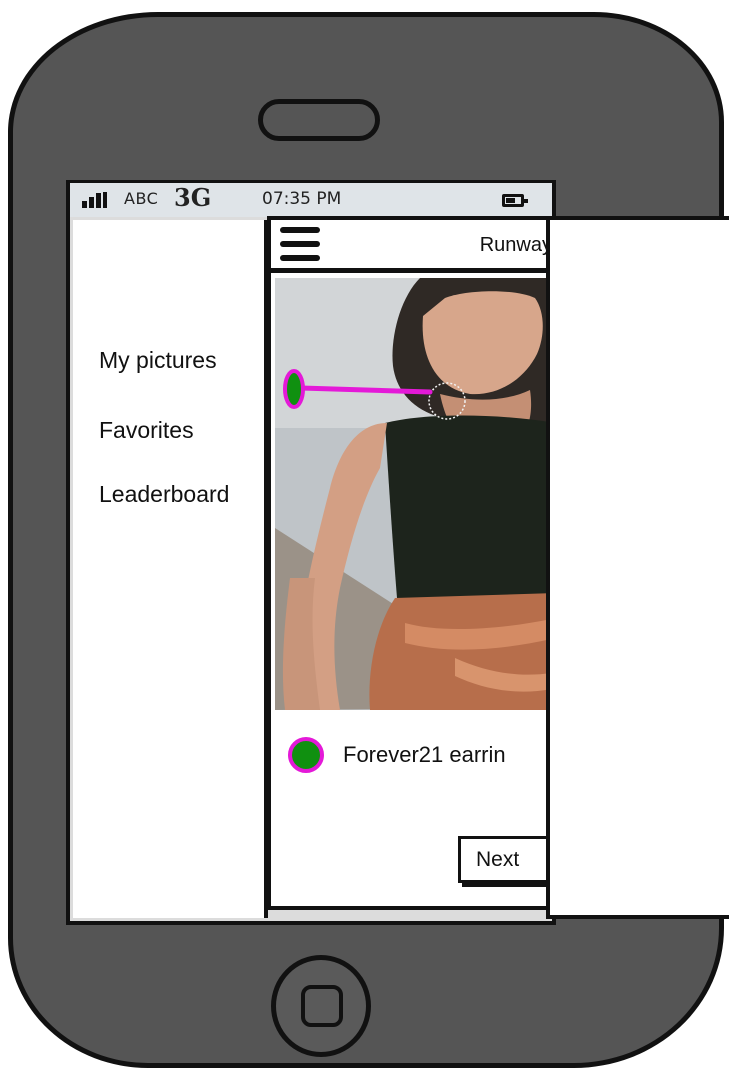 This screenshot has width=729, height=1078. I want to click on home-button, so click(321, 1006).